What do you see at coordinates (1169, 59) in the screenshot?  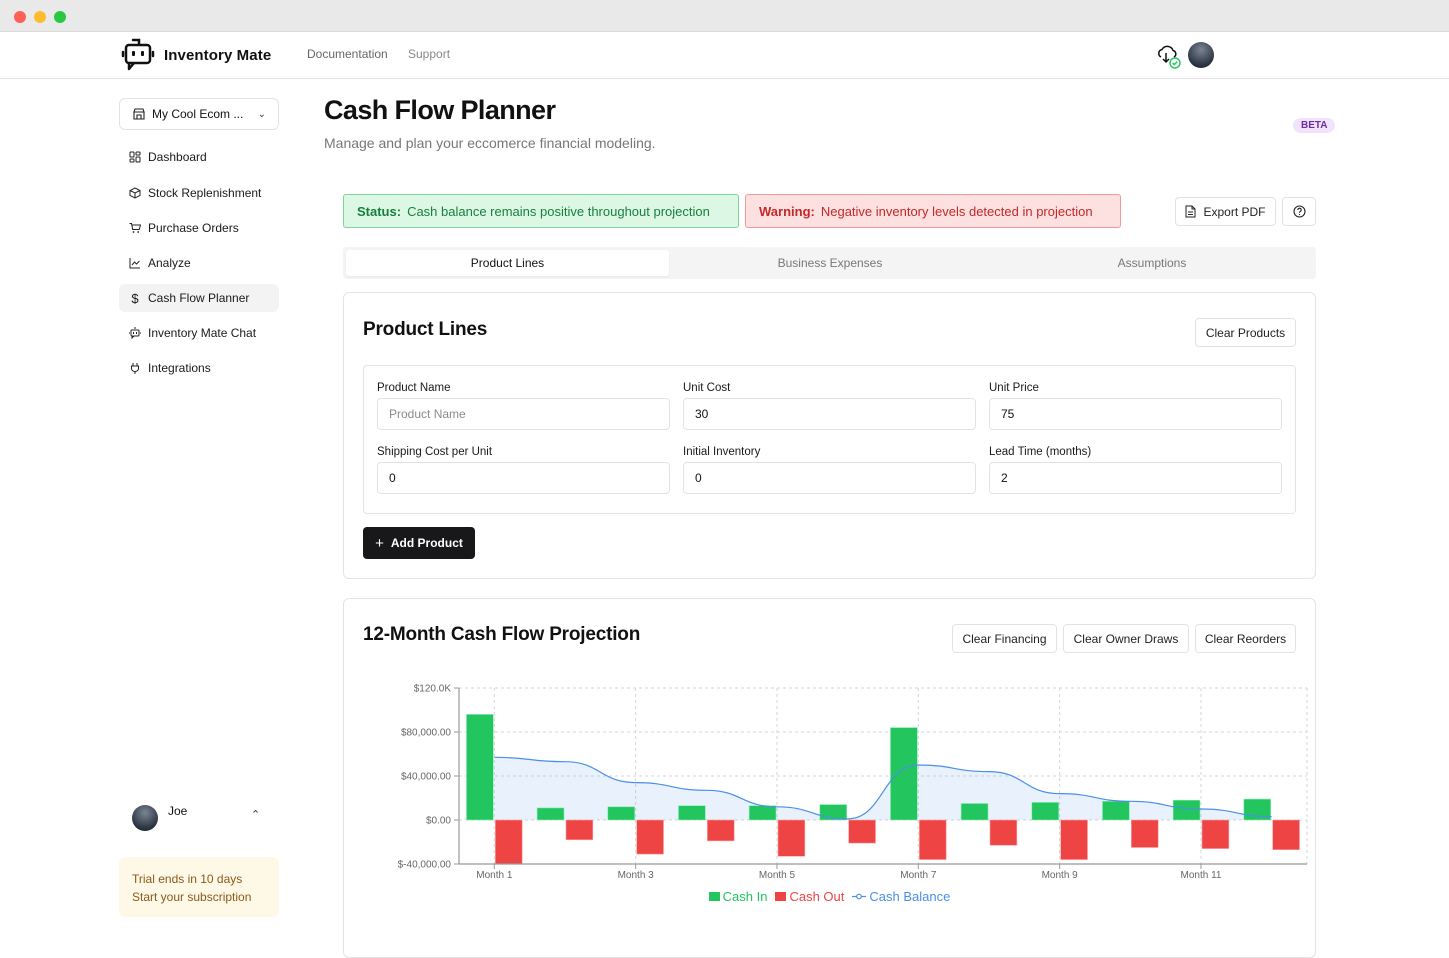 I see `cloud-sync-check-icon` at bounding box center [1169, 59].